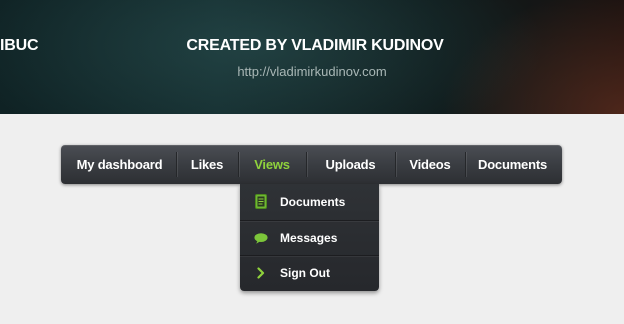  Describe the element at coordinates (261, 273) in the screenshot. I see `chevron-right-icon` at that location.